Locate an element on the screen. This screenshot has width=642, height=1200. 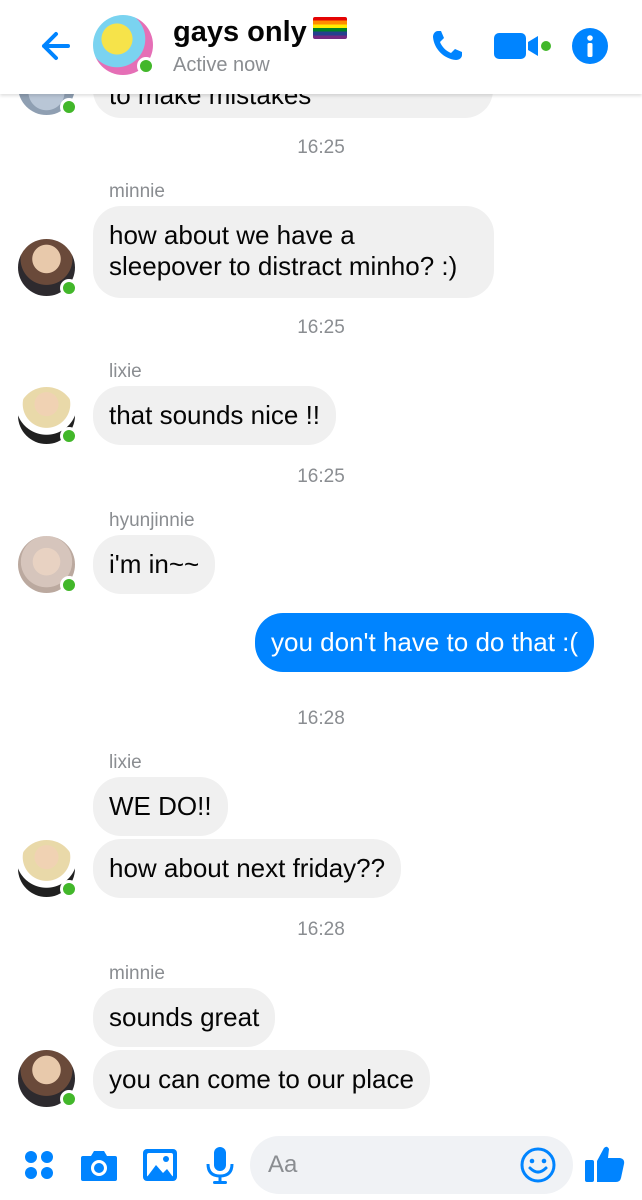
message-input-container is located at coordinates (411, 1165).